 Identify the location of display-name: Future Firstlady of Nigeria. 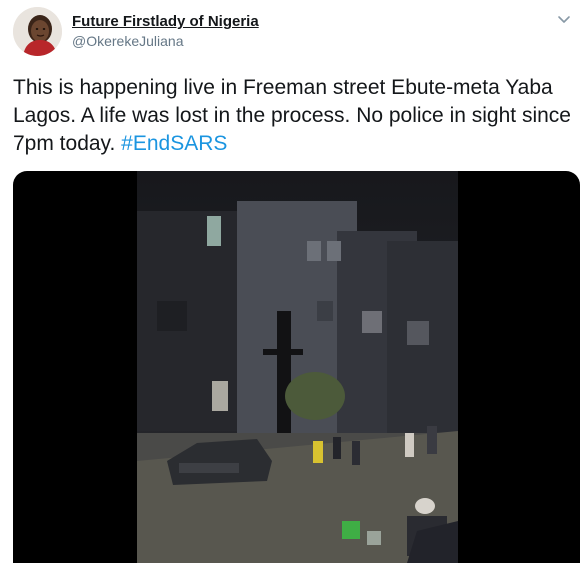
(165, 21).